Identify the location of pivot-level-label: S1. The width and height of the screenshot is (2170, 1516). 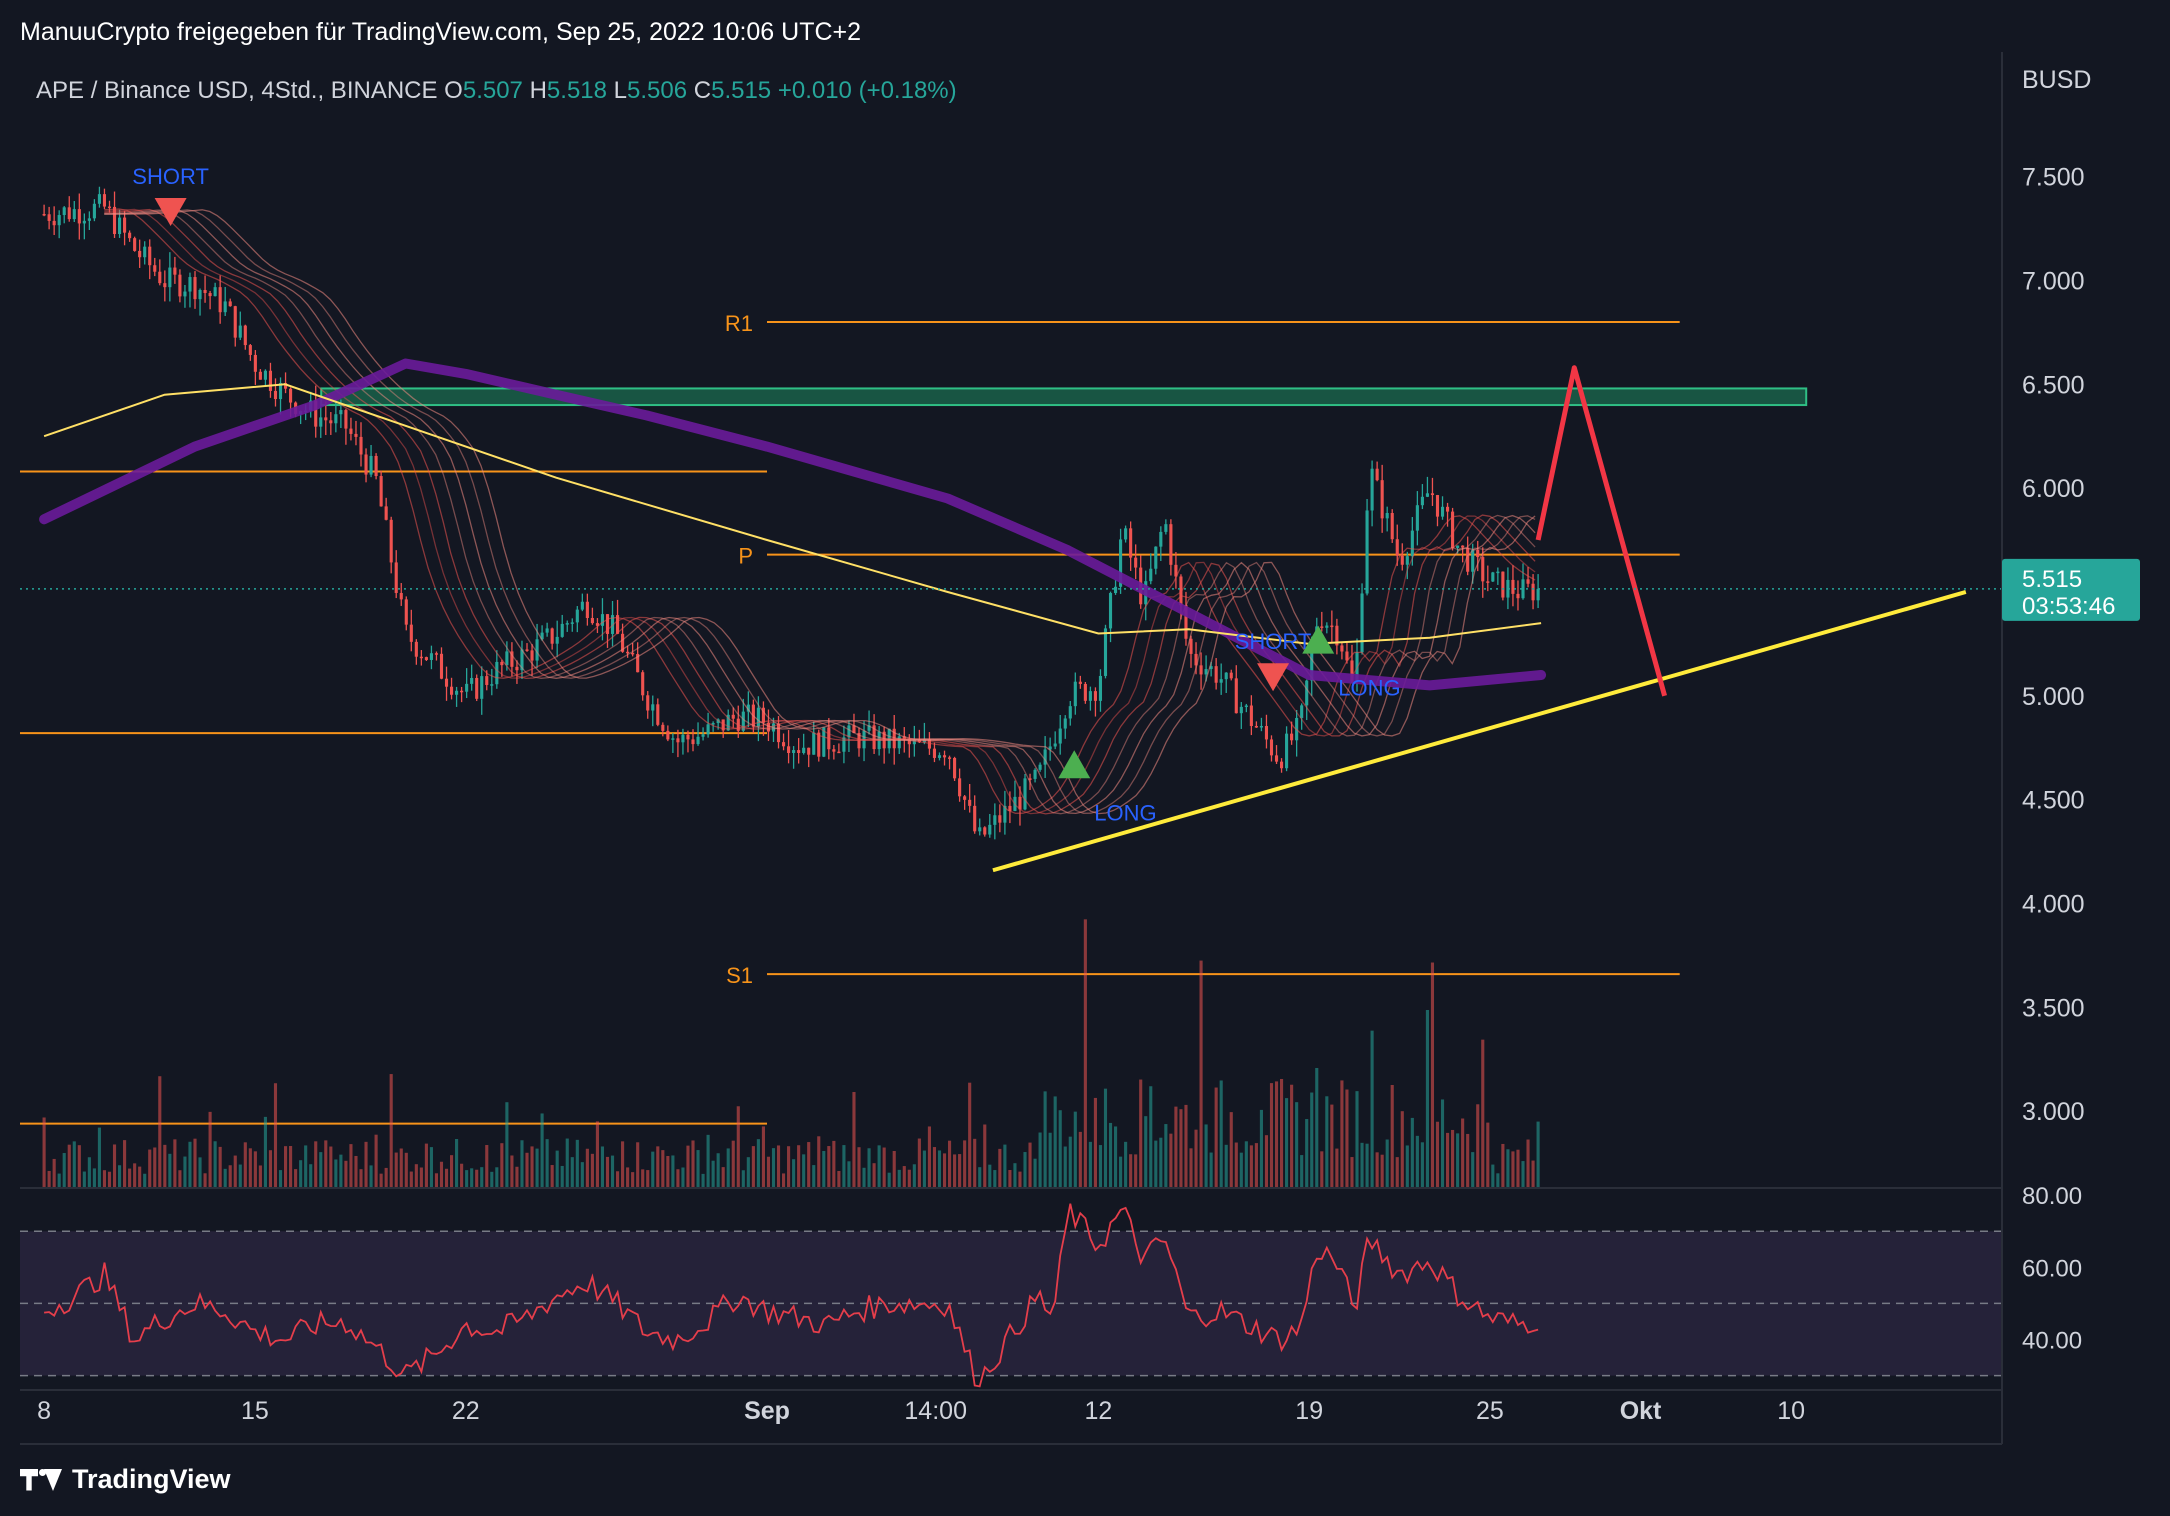
(739, 975).